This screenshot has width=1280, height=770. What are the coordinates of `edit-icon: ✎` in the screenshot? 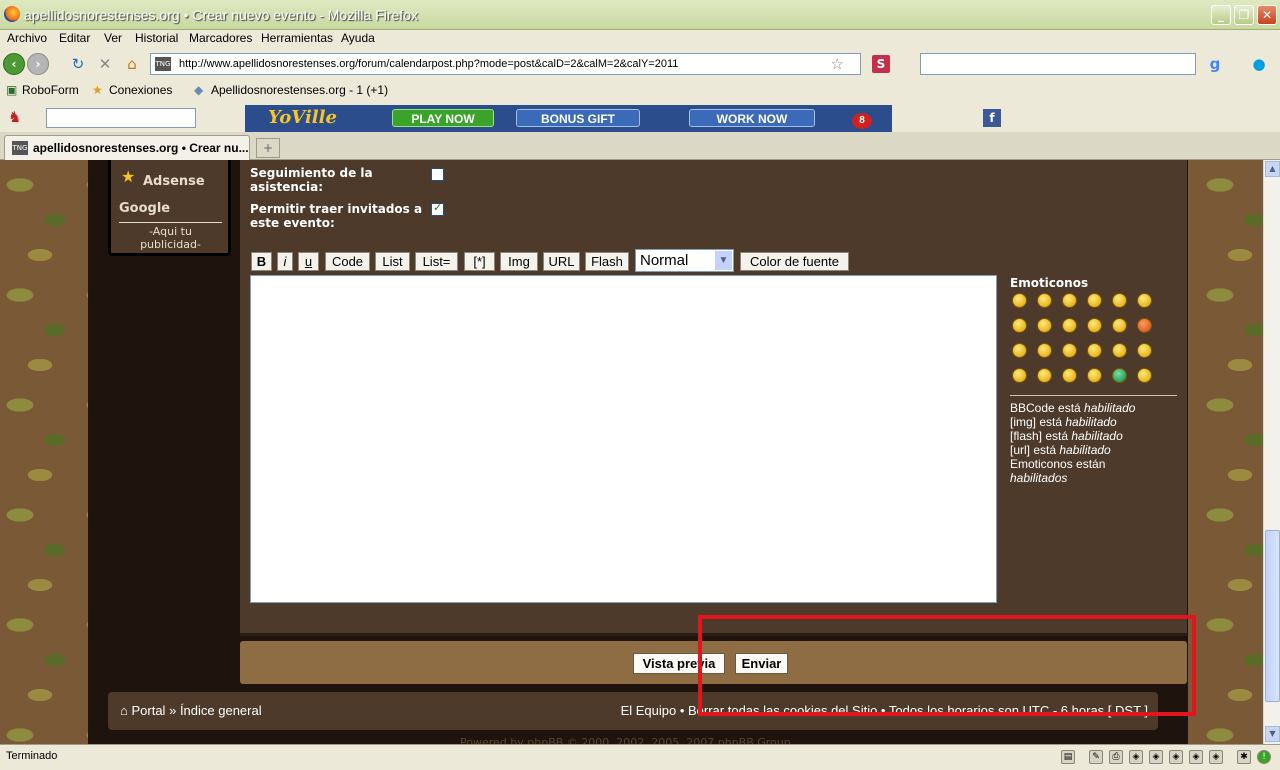 It's located at (1096, 757).